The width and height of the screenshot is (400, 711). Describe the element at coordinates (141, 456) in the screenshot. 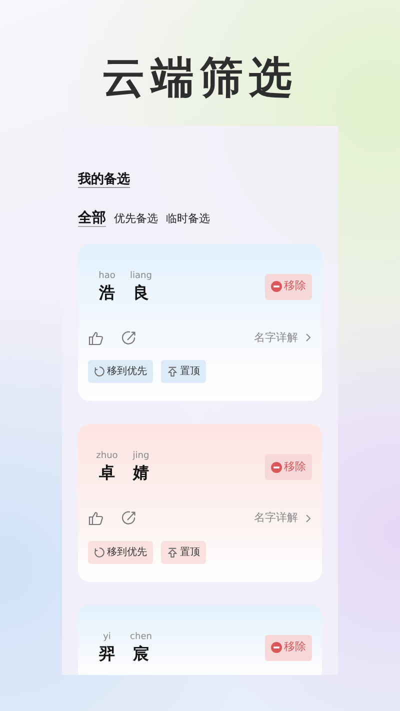

I see `pinyin-label: jing` at that location.